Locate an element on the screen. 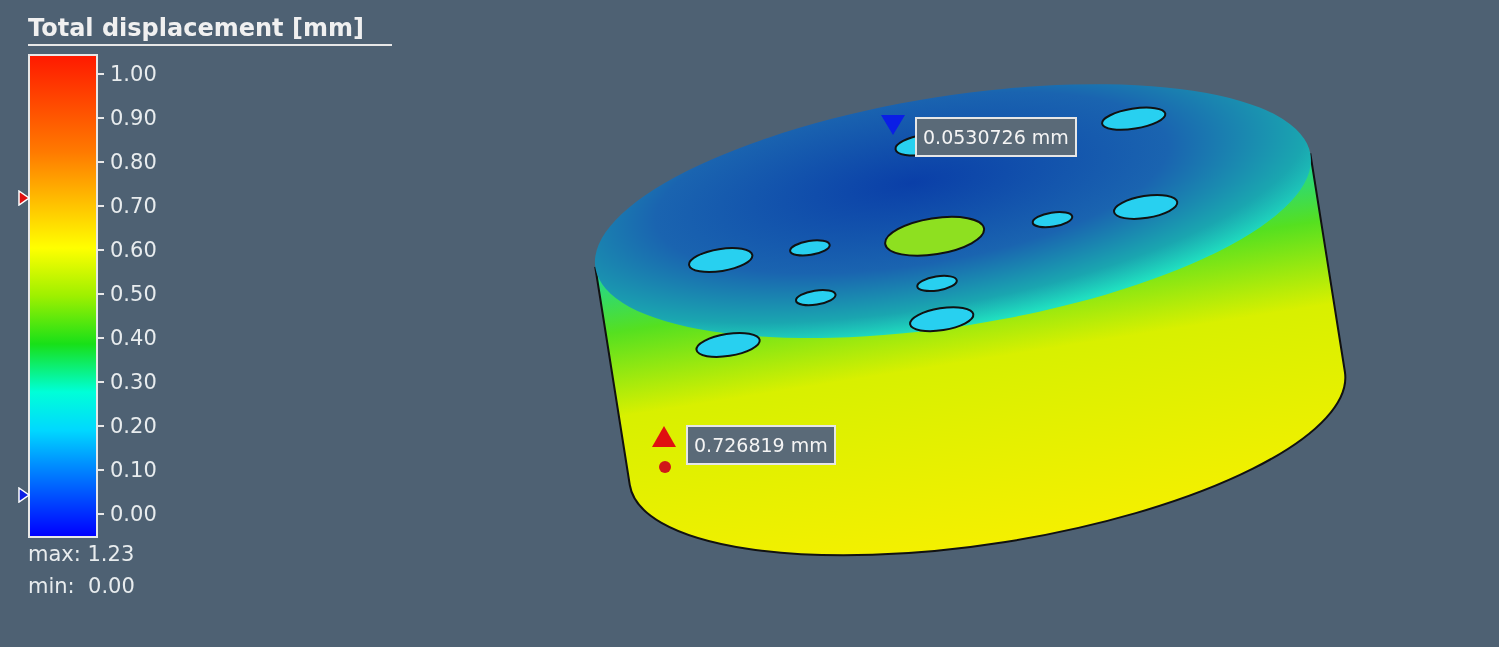  probe-value-label: 0.726819 mm is located at coordinates (761, 445).